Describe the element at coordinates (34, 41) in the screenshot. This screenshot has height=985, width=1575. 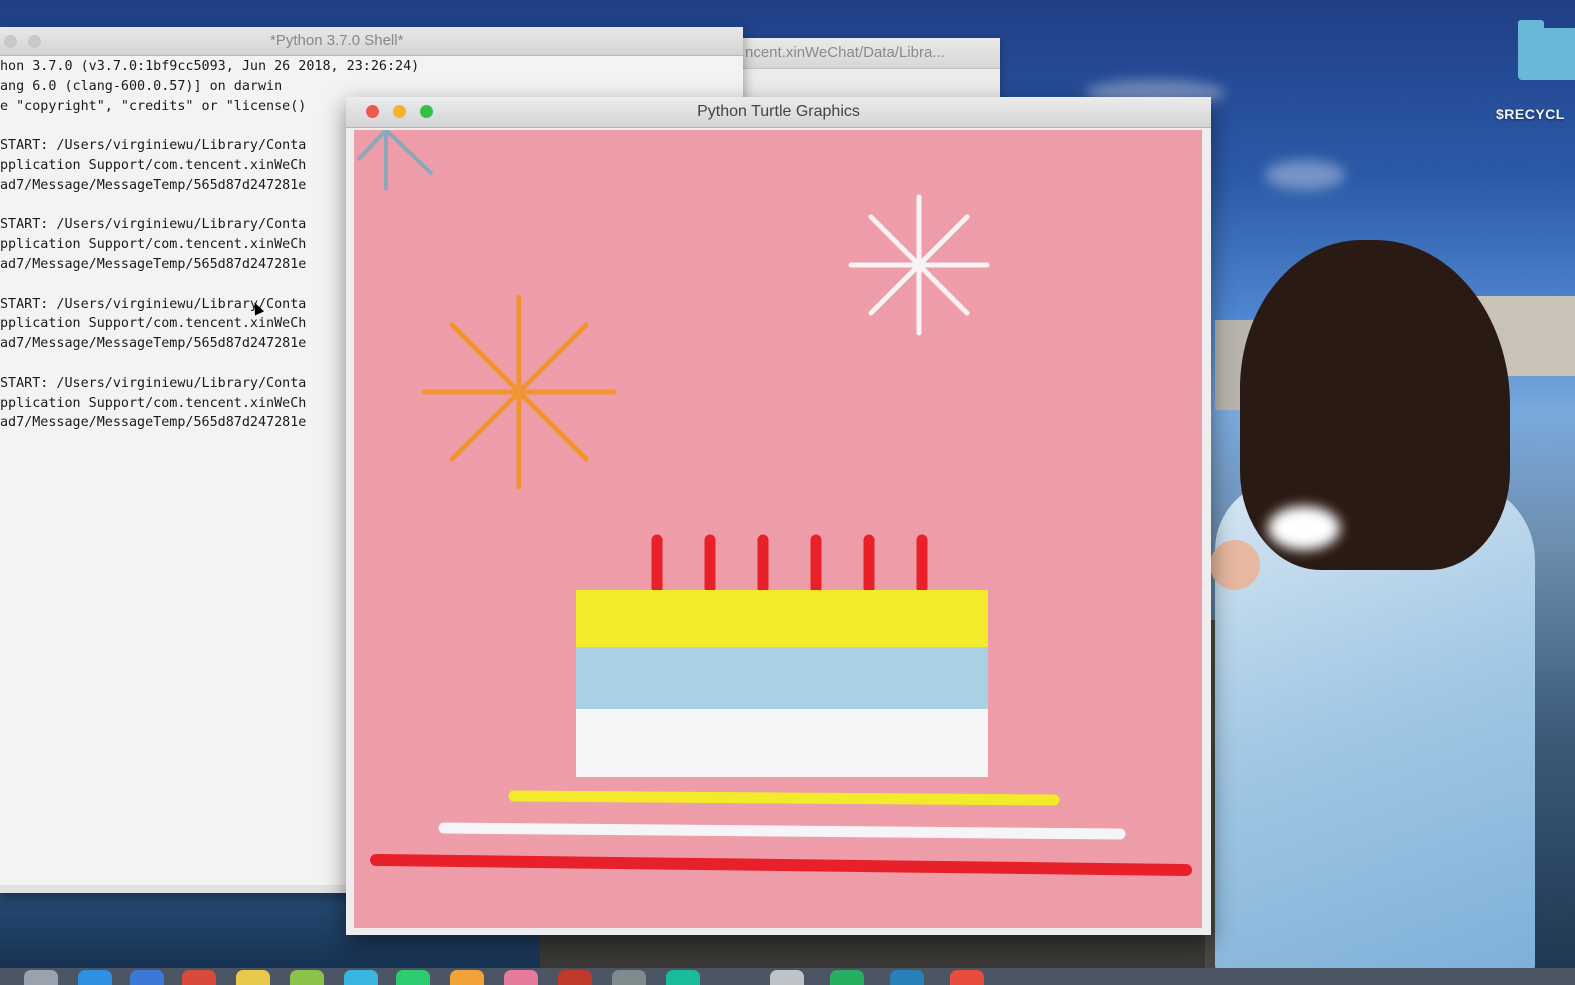
I see `minimize-button` at that location.